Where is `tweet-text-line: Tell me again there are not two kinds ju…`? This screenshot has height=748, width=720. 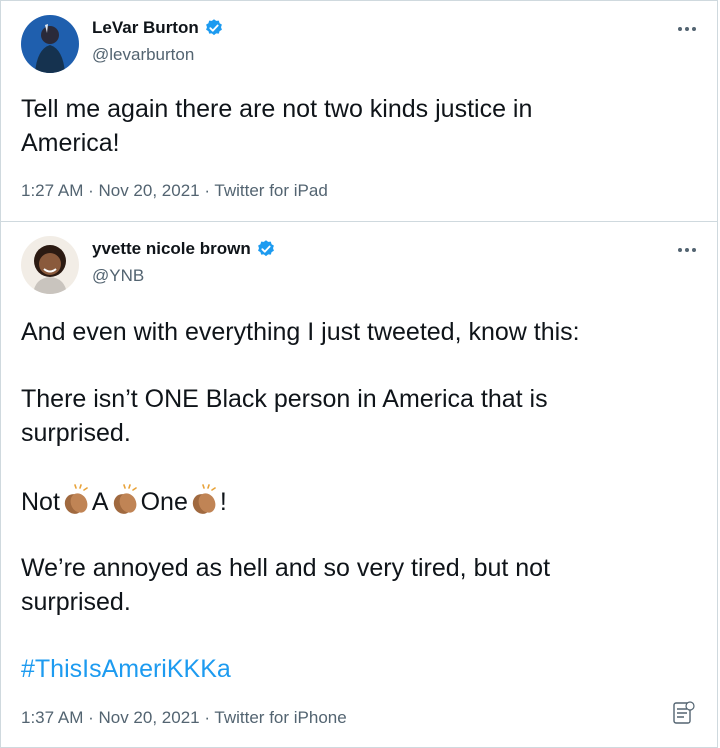
tweet-text-line: Tell me again there are not two kinds ju… is located at coordinates (277, 109).